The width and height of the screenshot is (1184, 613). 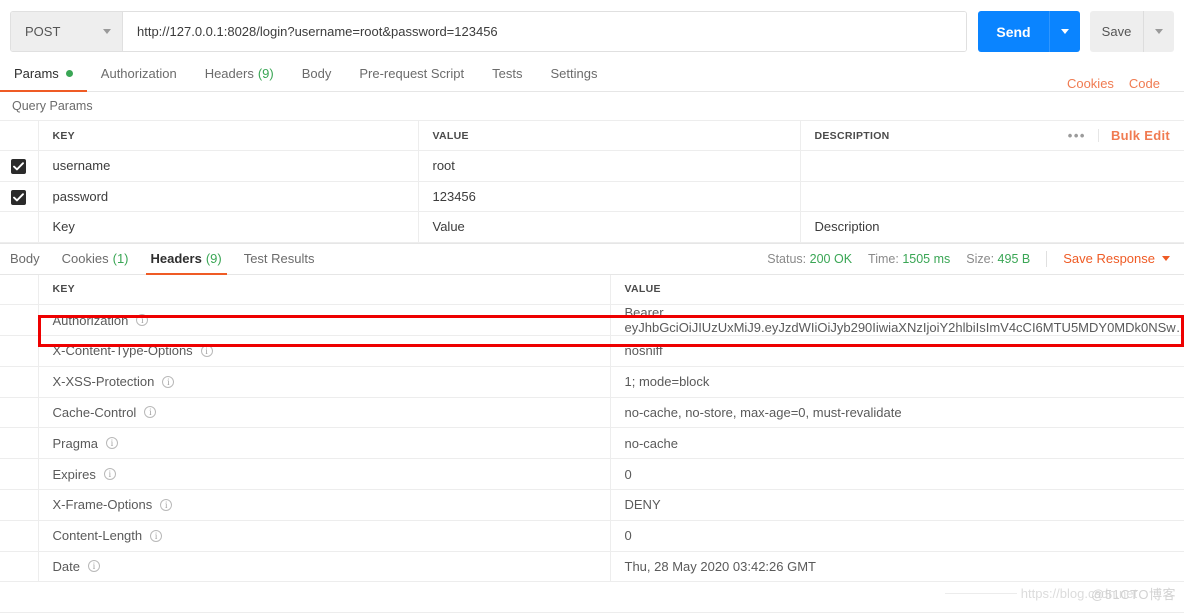 What do you see at coordinates (897, 289) in the screenshot?
I see `column-header-value: VALUE` at bounding box center [897, 289].